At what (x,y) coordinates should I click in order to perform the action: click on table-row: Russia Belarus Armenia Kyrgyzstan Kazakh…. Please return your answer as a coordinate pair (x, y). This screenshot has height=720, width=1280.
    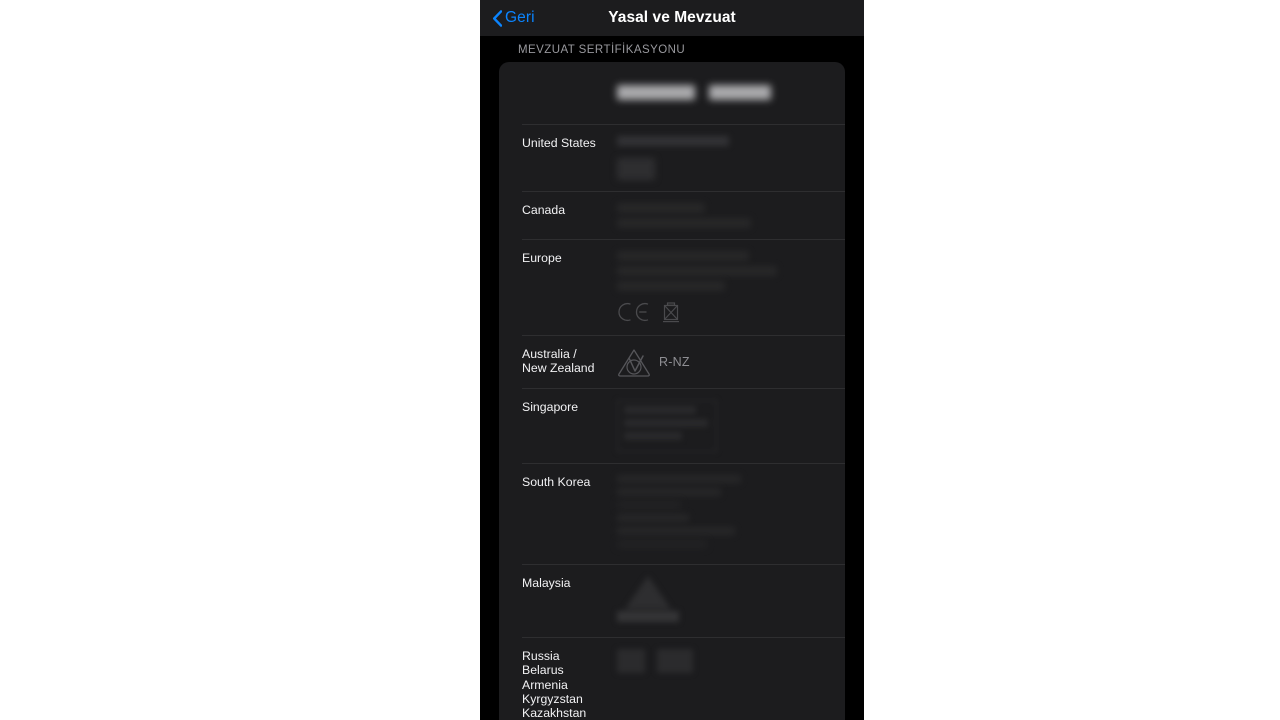
    Looking at the image, I should click on (683, 678).